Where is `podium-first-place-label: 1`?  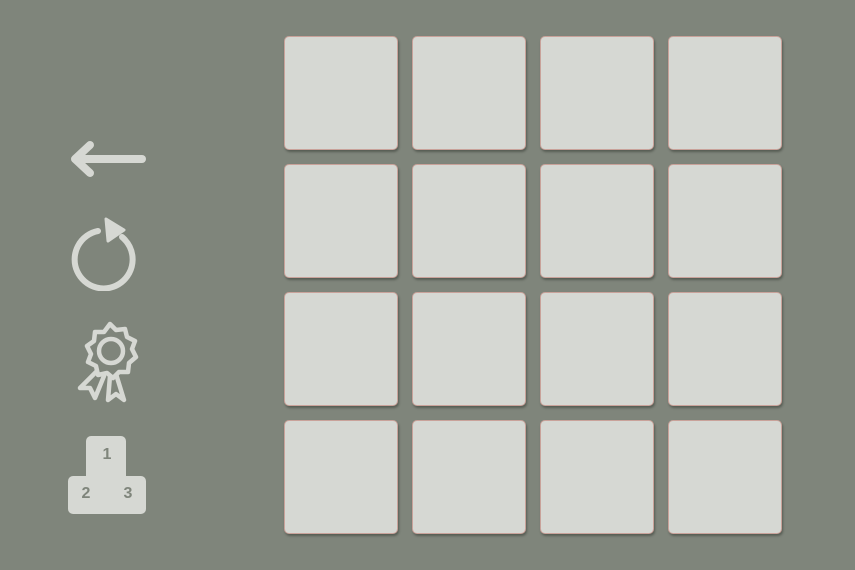 podium-first-place-label: 1 is located at coordinates (107, 454).